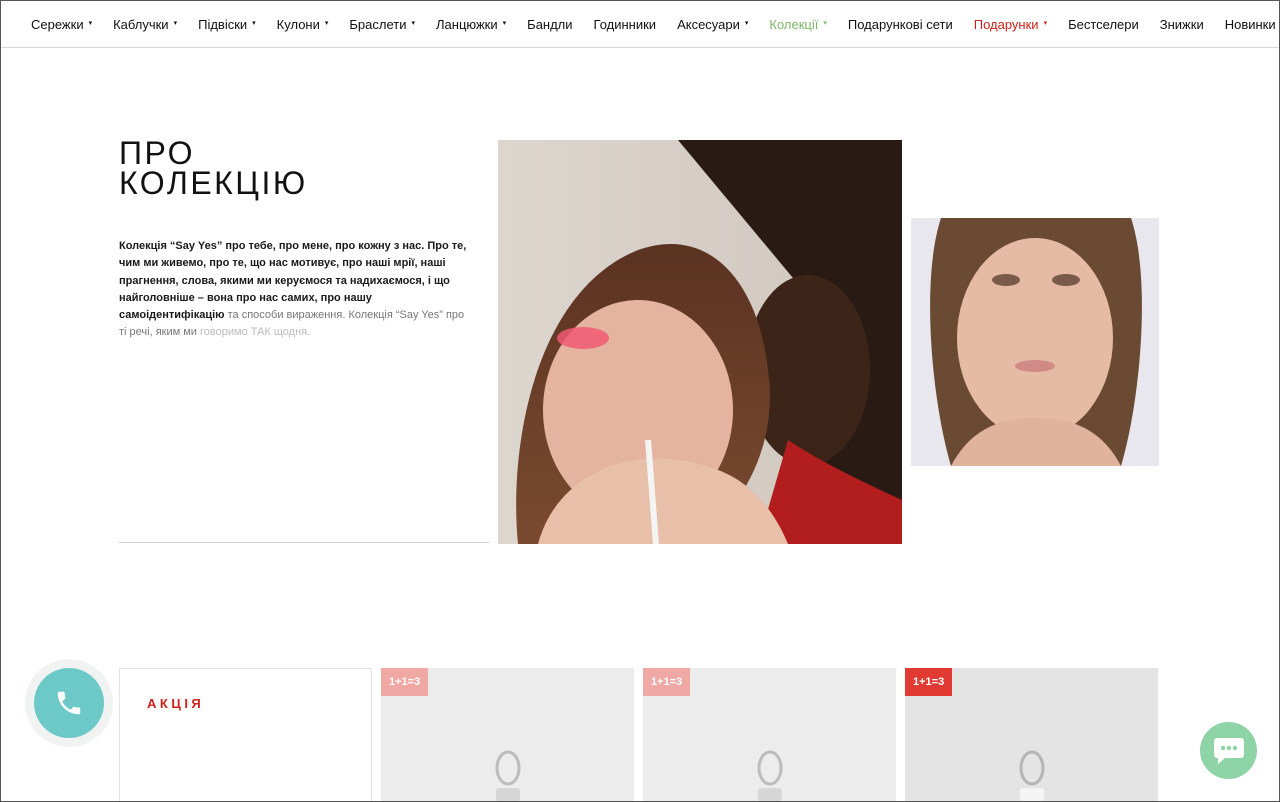  What do you see at coordinates (304, 542) in the screenshot?
I see `section-divider` at bounding box center [304, 542].